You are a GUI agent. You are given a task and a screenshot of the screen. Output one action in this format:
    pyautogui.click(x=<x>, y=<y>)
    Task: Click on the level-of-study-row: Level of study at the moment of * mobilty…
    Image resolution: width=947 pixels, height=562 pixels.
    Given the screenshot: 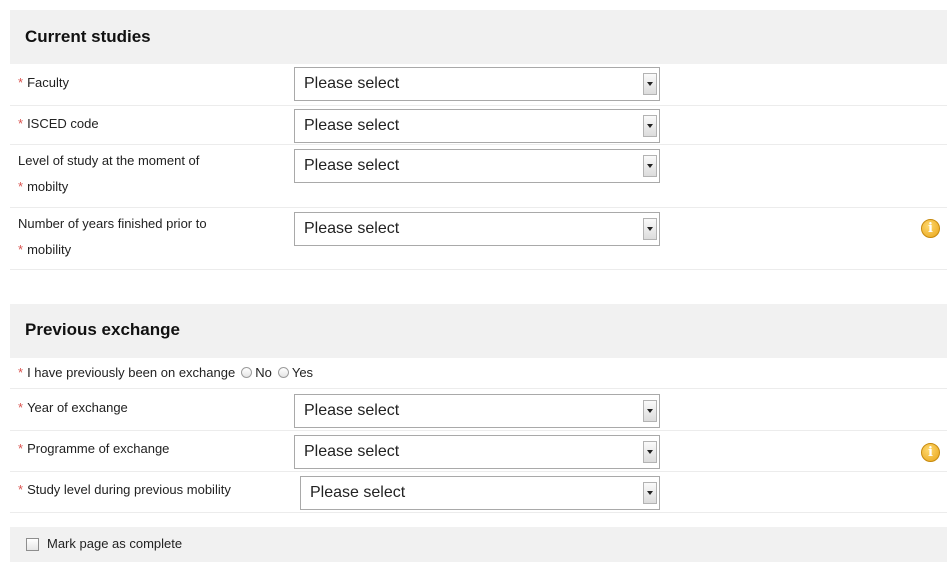 What is the action you would take?
    pyautogui.click(x=478, y=176)
    